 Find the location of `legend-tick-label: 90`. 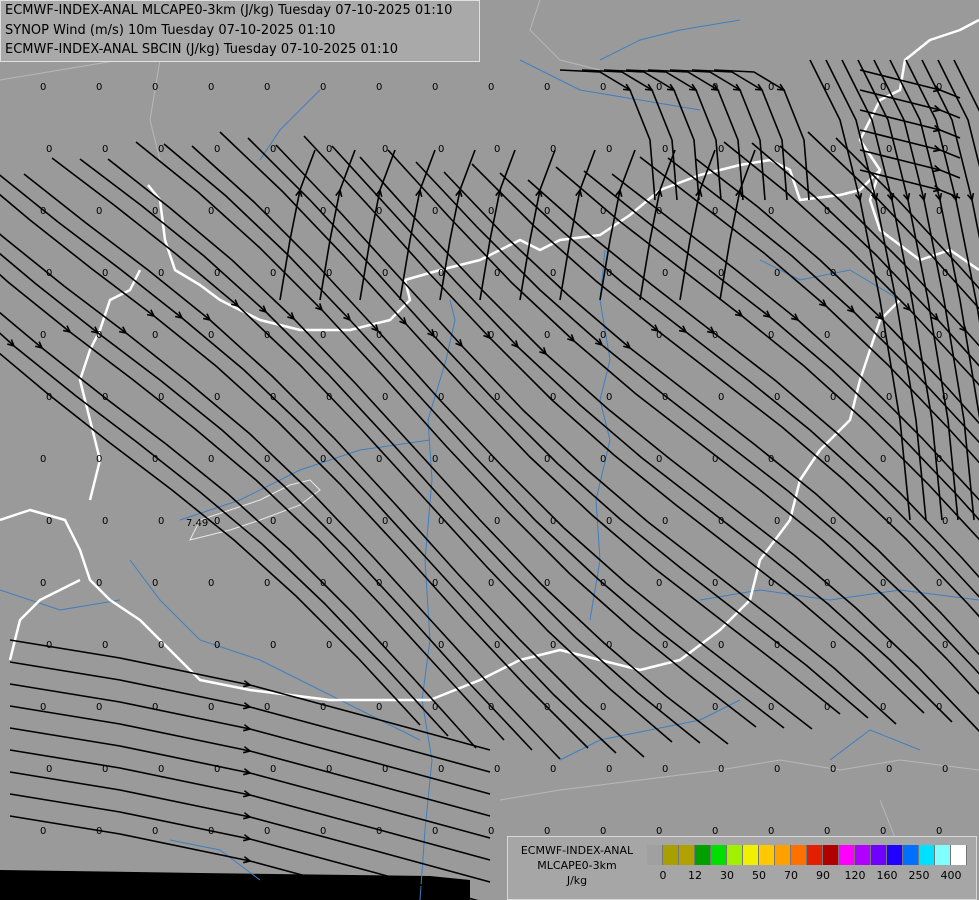

legend-tick-label: 90 is located at coordinates (823, 875).